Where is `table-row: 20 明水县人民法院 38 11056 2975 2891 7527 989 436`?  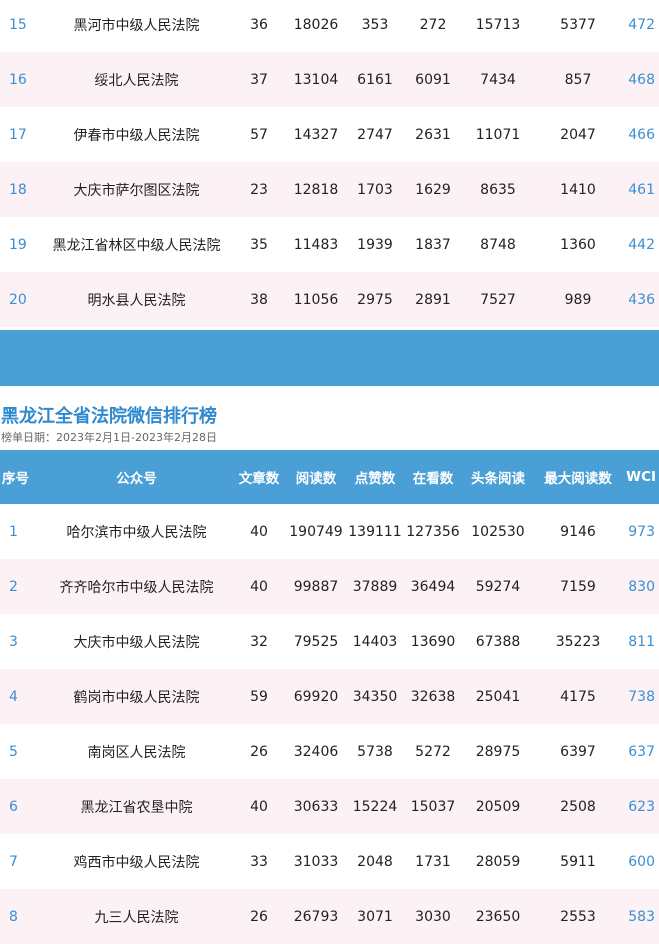 table-row: 20 明水县人民法院 38 11056 2975 2891 7527 989 436 is located at coordinates (329, 299).